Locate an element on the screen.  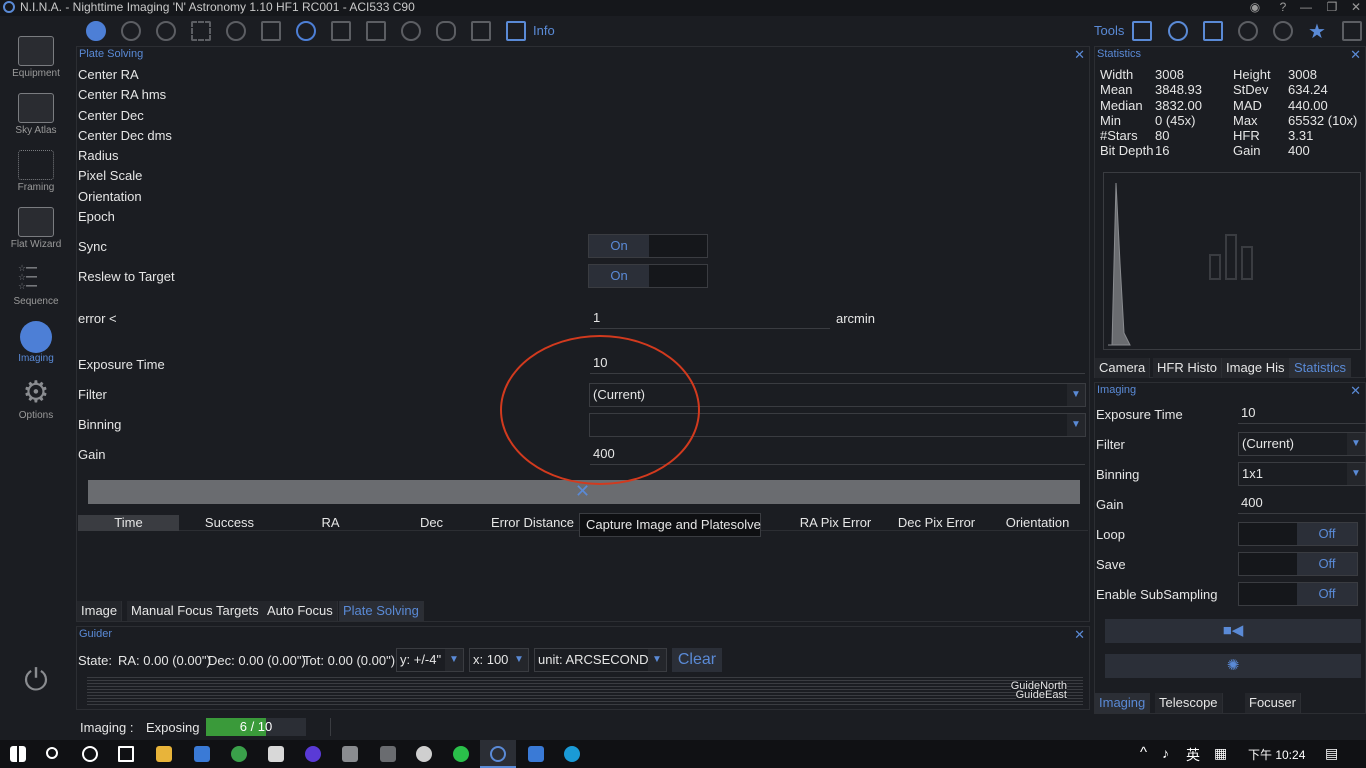
cortana-icon is located at coordinates (90, 754).